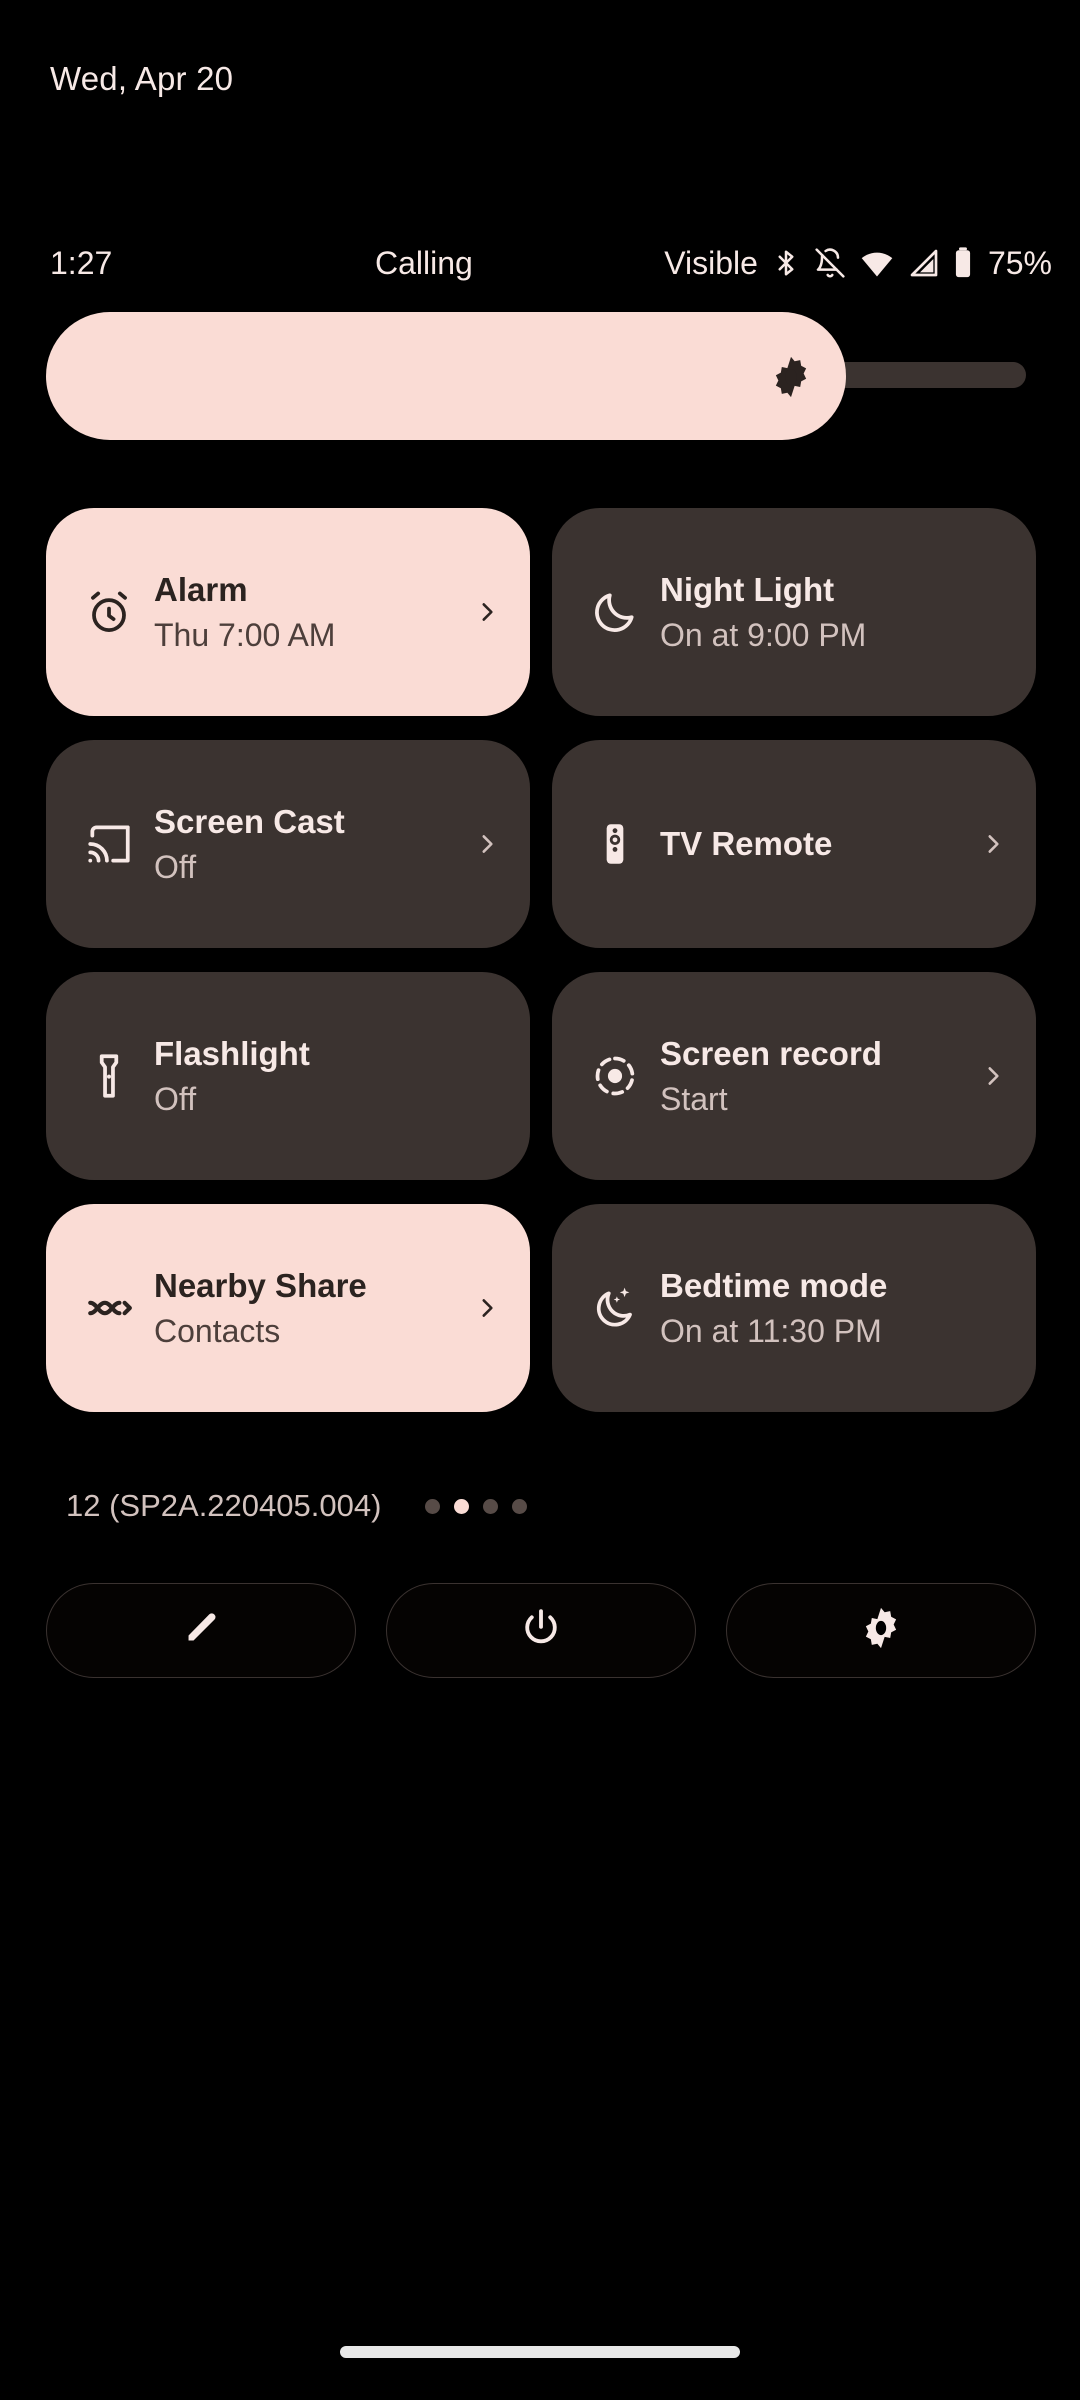  Describe the element at coordinates (791, 379) in the screenshot. I see `brightness-icon` at that location.